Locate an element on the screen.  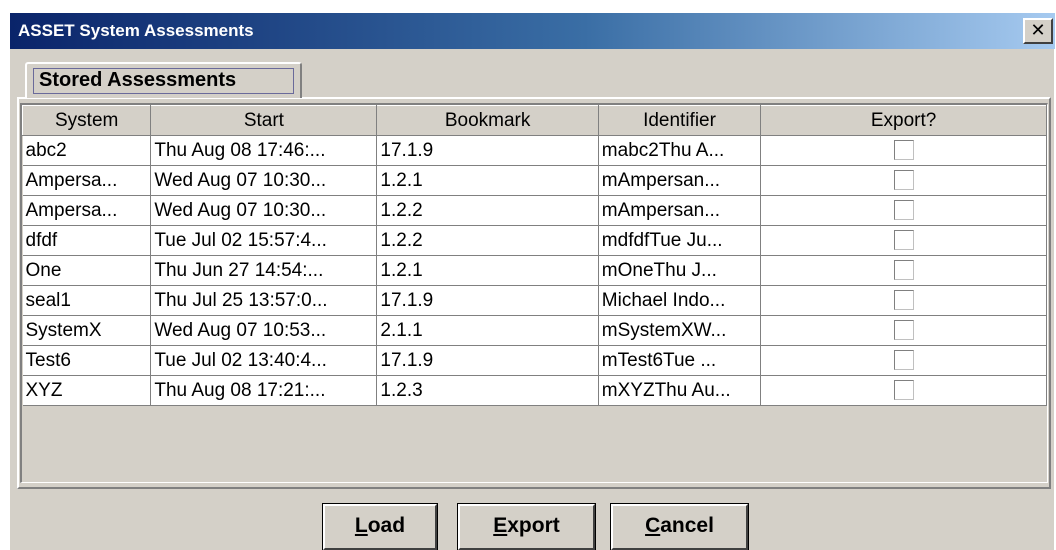
title-bar: ASSET System Assessments ✕ is located at coordinates (532, 31).